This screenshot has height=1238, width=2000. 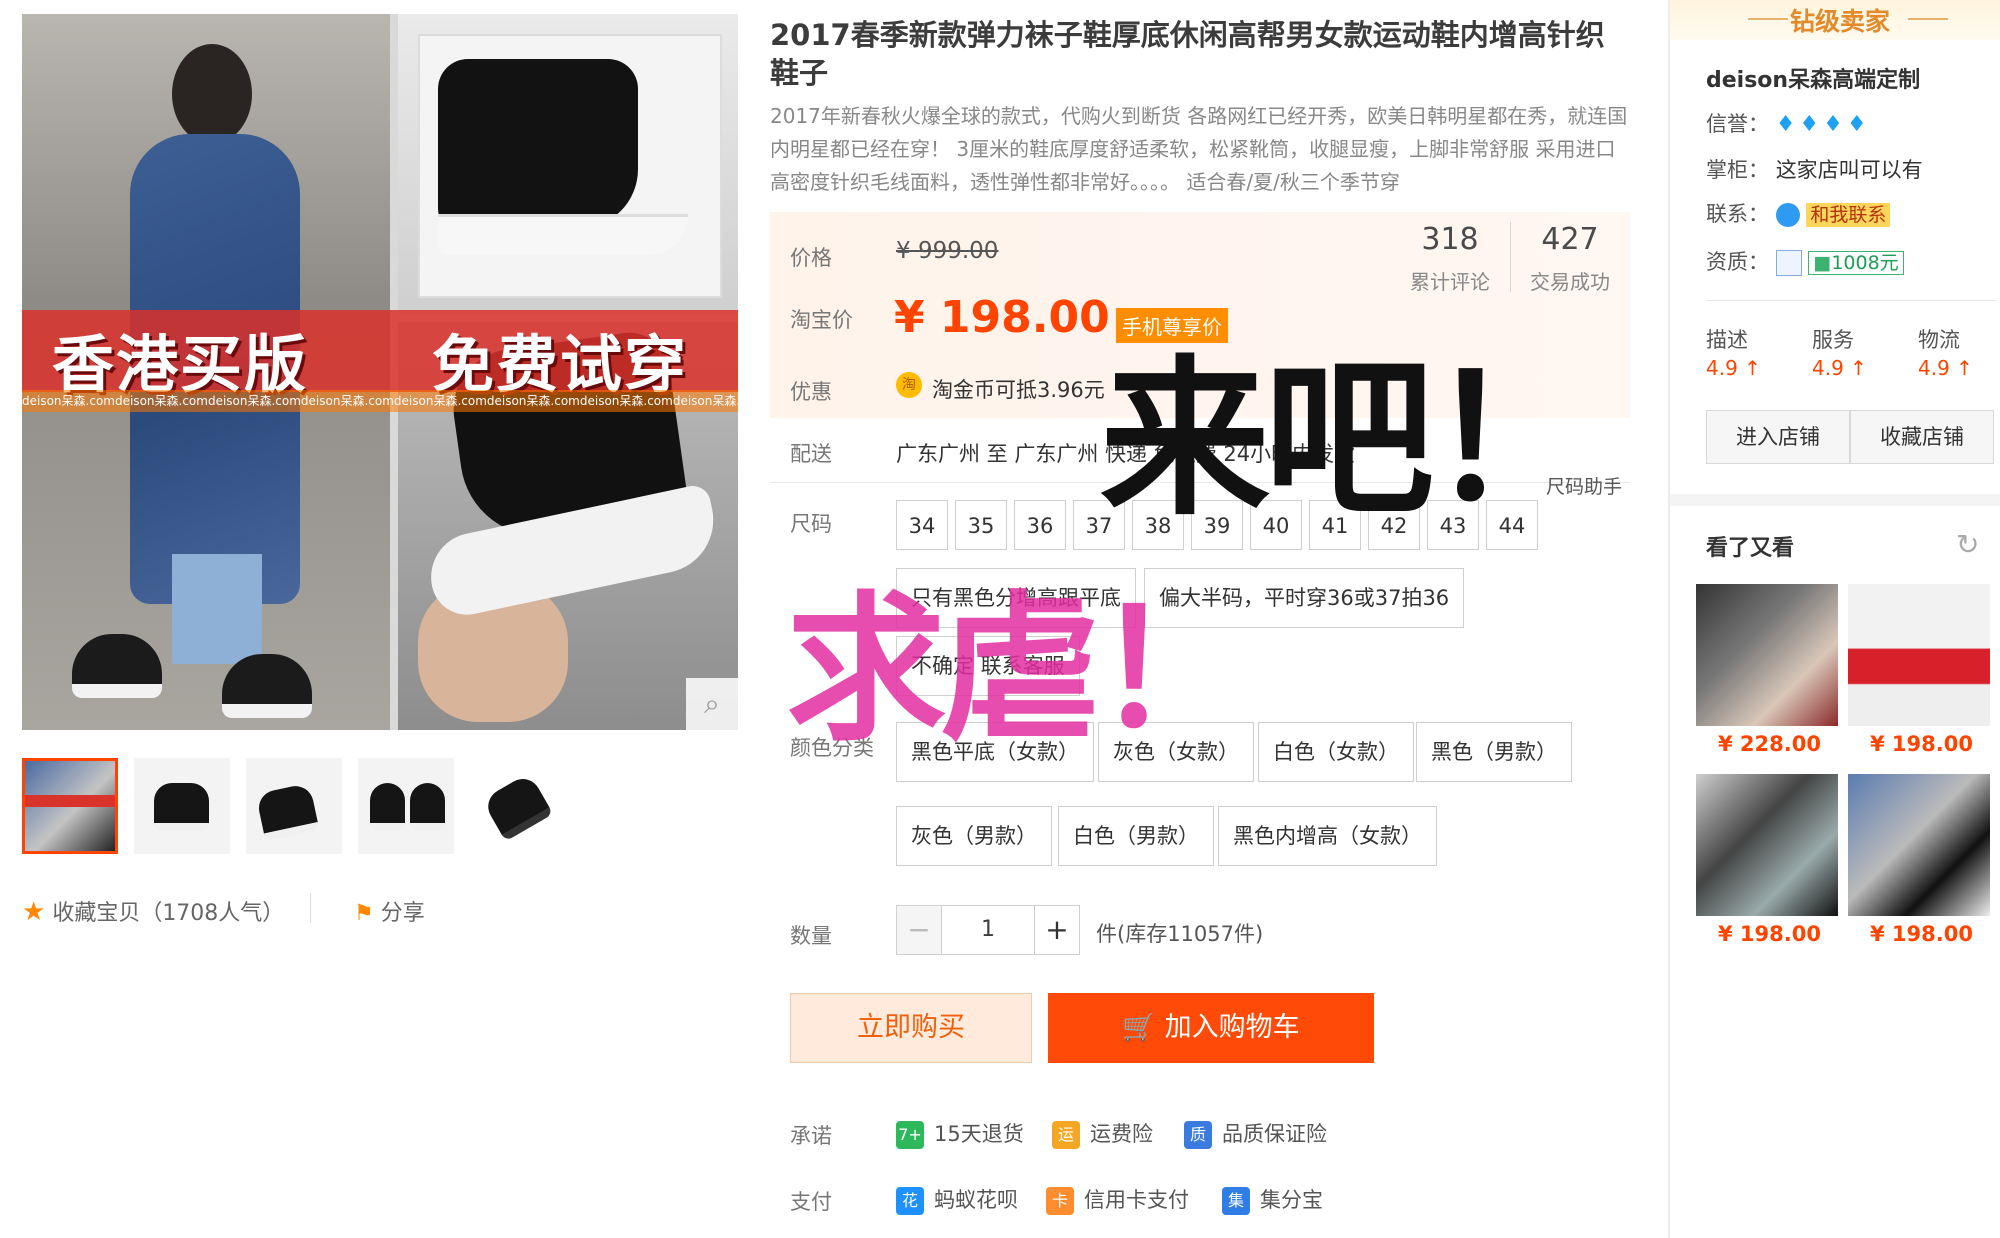 I want to click on color-option-7: 黑色内增高（女款）, so click(x=1327, y=836).